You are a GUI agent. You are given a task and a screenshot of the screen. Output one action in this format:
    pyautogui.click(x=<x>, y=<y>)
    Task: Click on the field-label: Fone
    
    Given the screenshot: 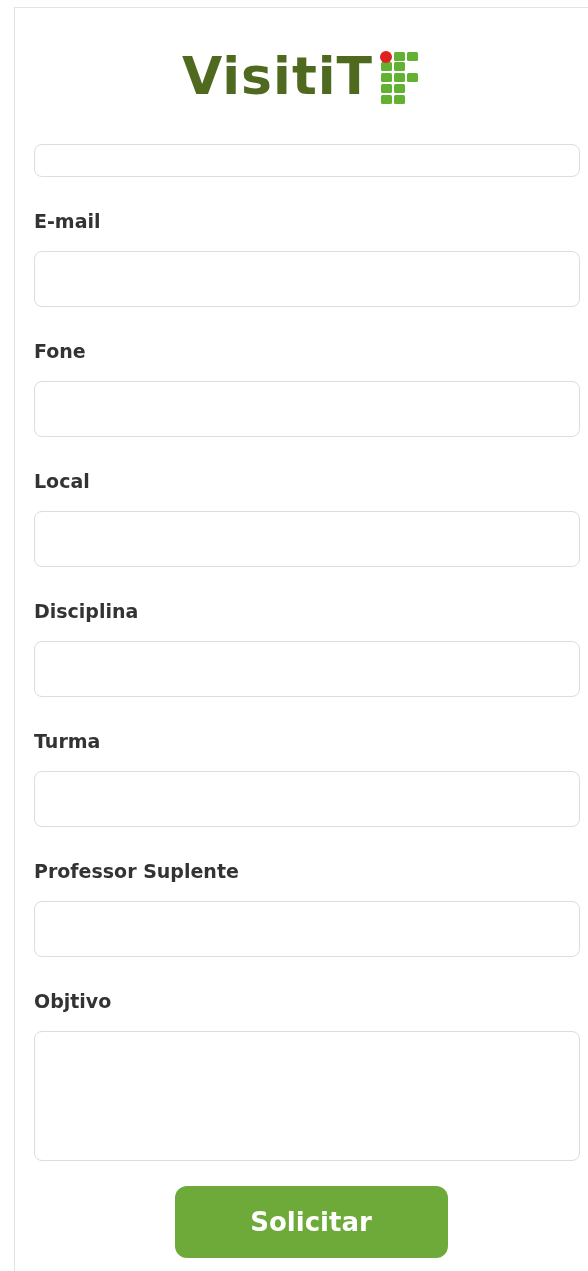 What is the action you would take?
    pyautogui.click(x=60, y=351)
    